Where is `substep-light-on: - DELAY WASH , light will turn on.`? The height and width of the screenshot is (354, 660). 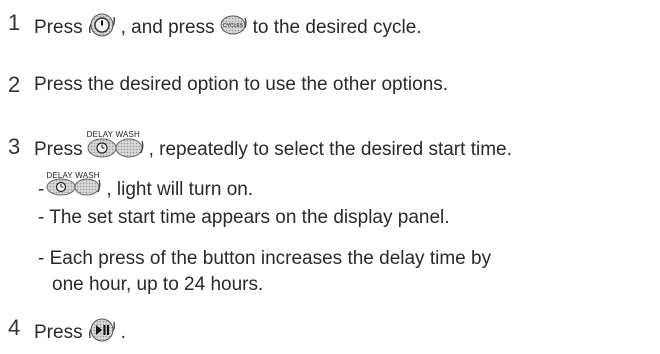
substep-light-on: - DELAY WASH , light will turn on. is located at coordinates (146, 187).